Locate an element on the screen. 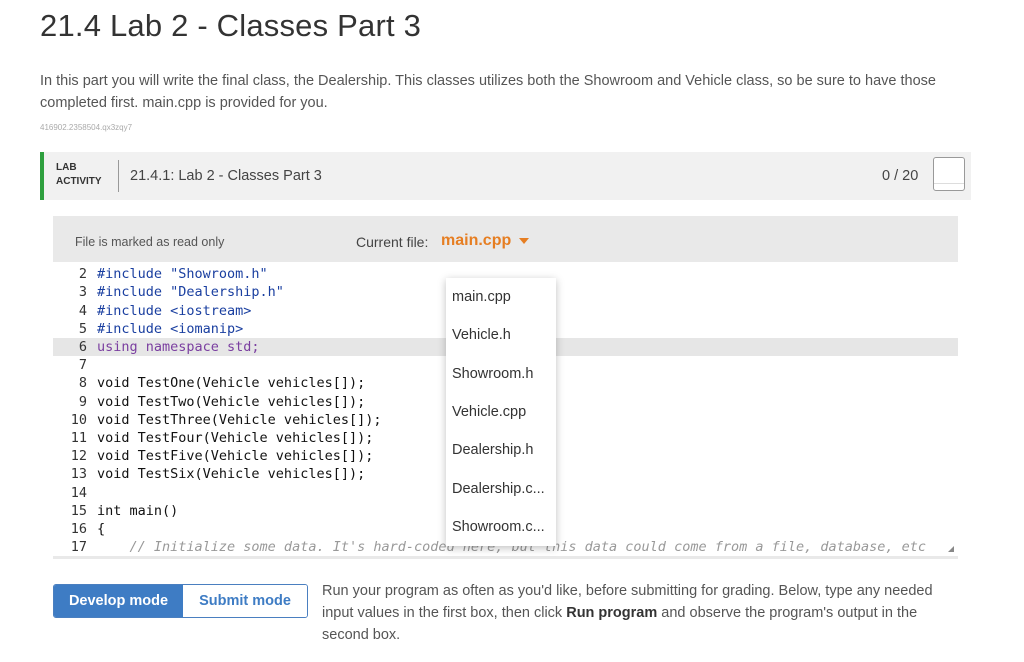 Image resolution: width=1024 pixels, height=662 pixels. line-number: 9 is located at coordinates (82, 401).